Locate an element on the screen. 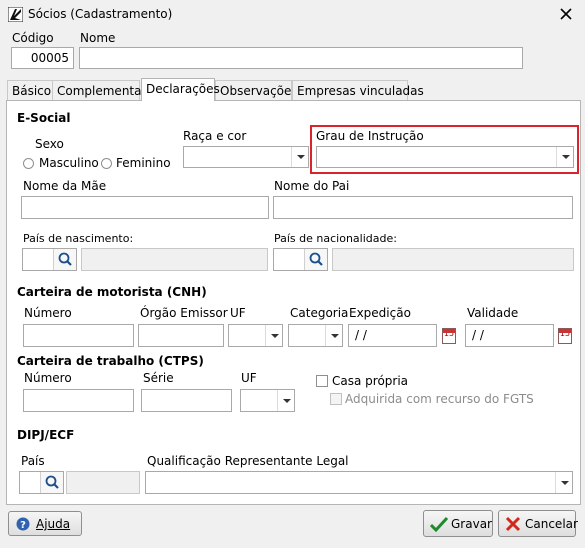 Image resolution: width=585 pixels, height=548 pixels. check-icon is located at coordinates (439, 524).